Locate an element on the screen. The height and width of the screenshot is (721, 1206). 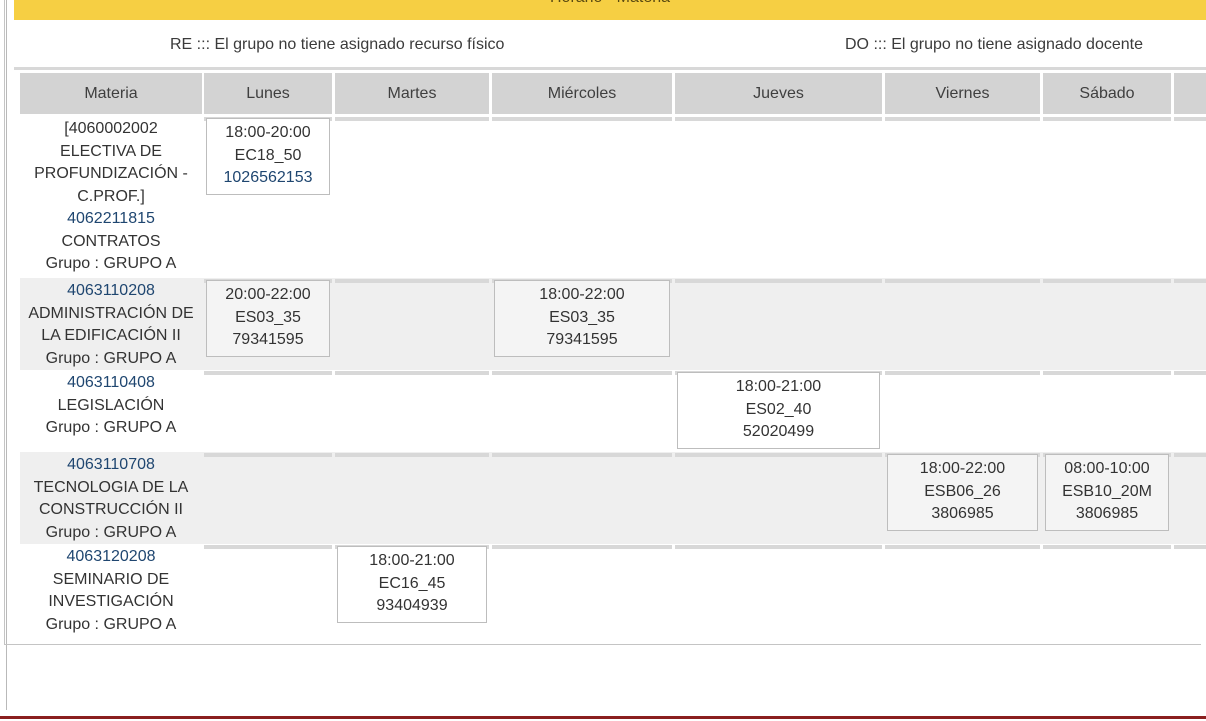
legend-separator is located at coordinates (610, 68).